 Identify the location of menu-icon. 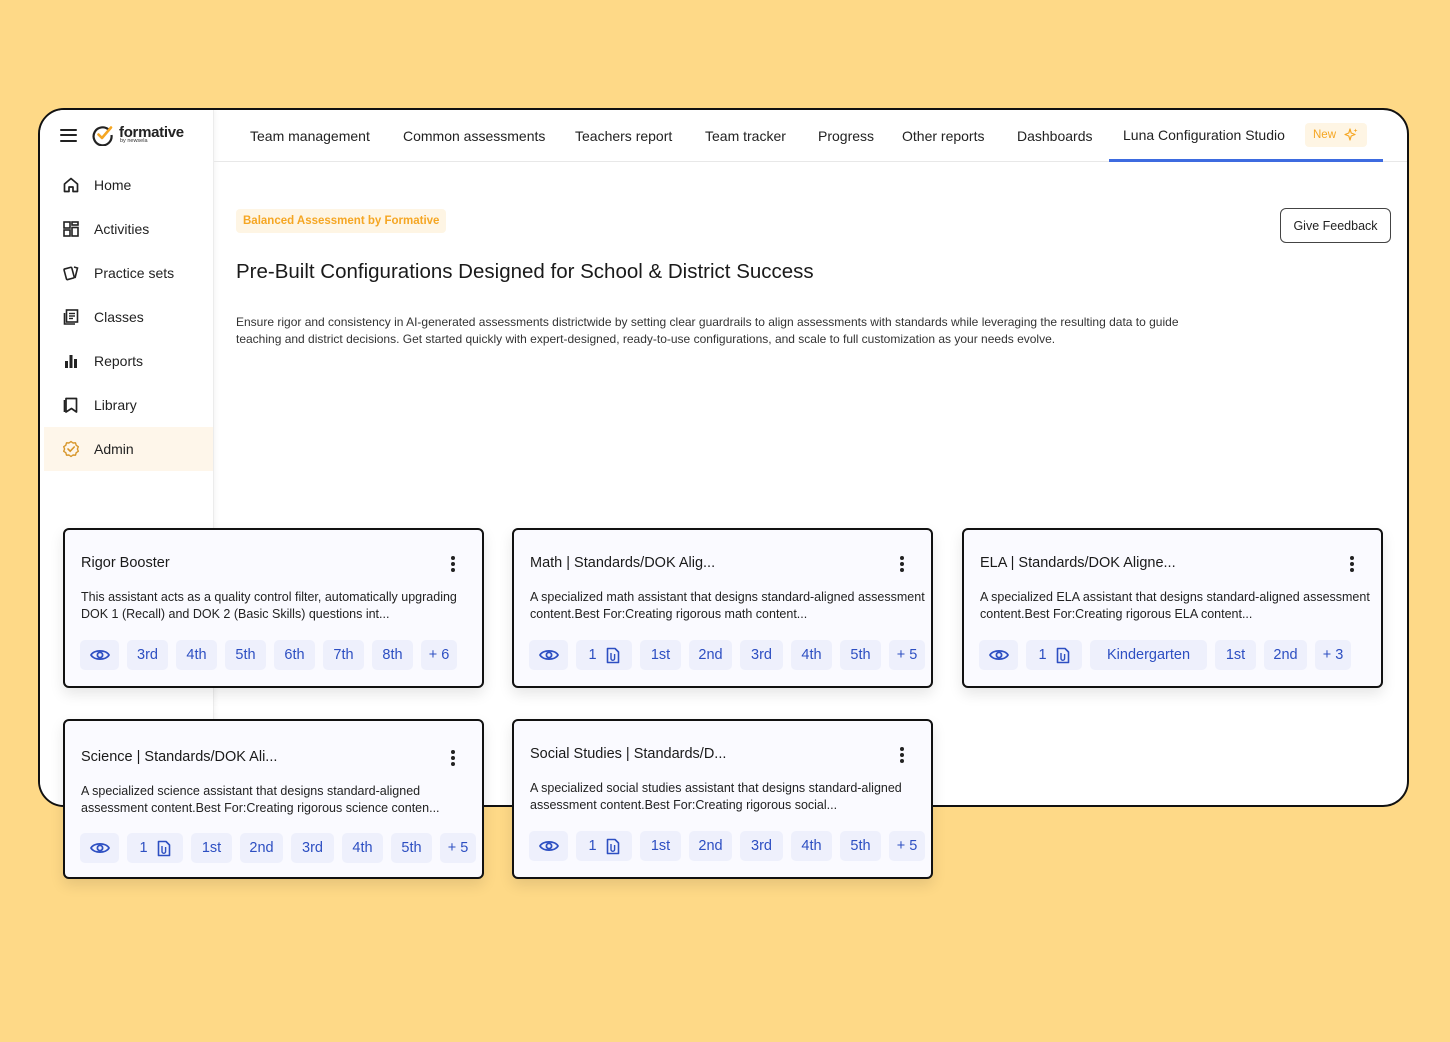
(68, 135).